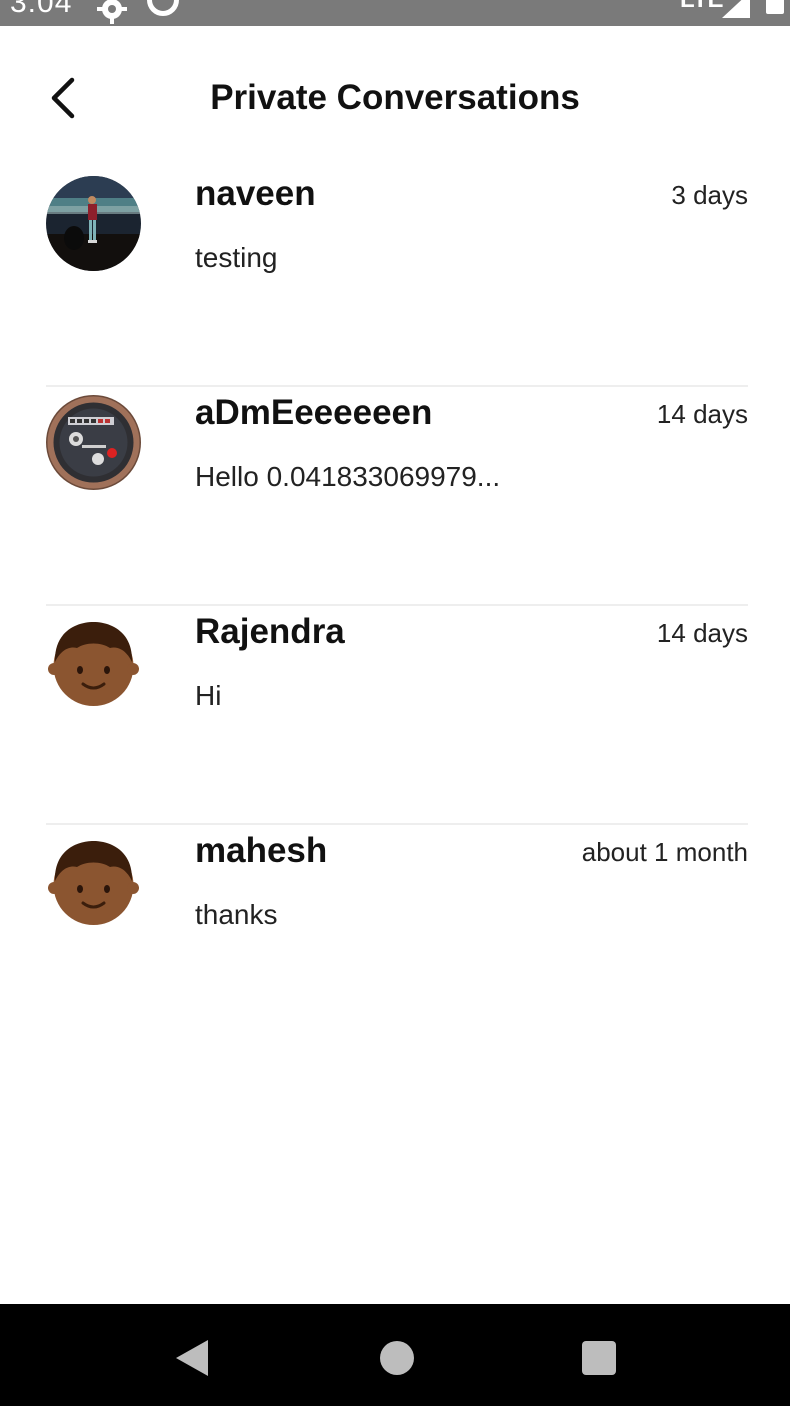 The image size is (790, 1406). What do you see at coordinates (397, 1358) in the screenshot?
I see `nav-home-icon` at bounding box center [397, 1358].